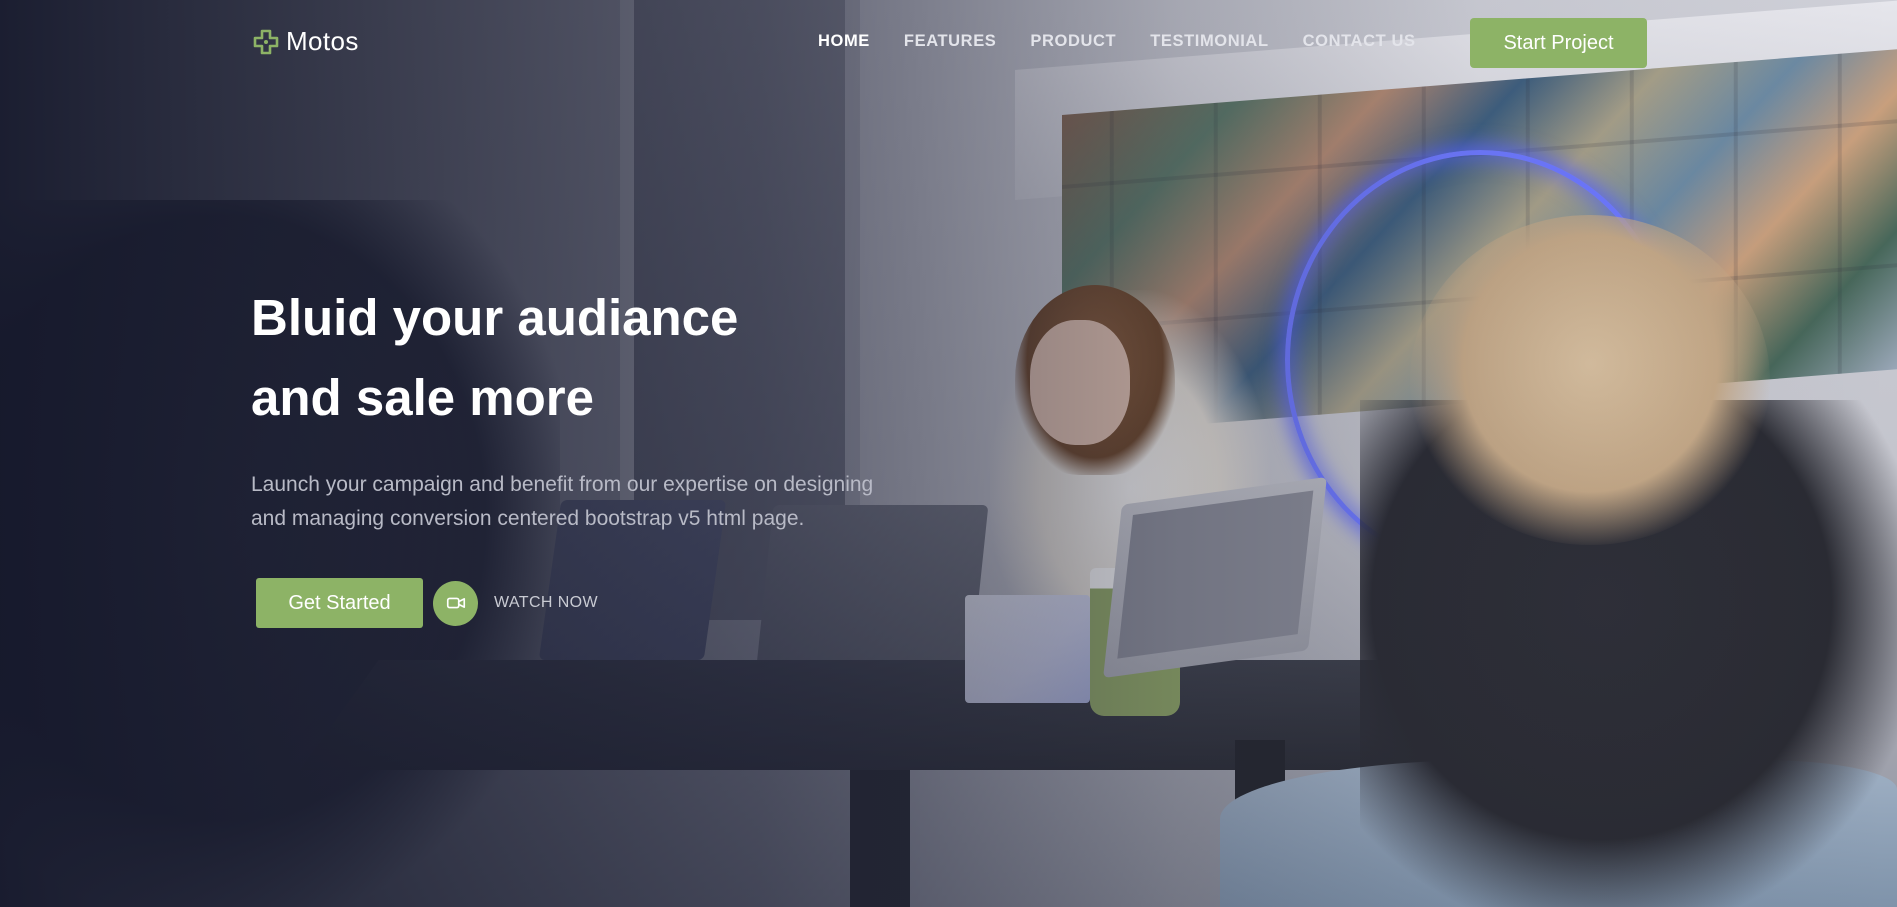 This screenshot has width=1897, height=907. Describe the element at coordinates (1558, 43) in the screenshot. I see `start-project-button: Start Project` at that location.